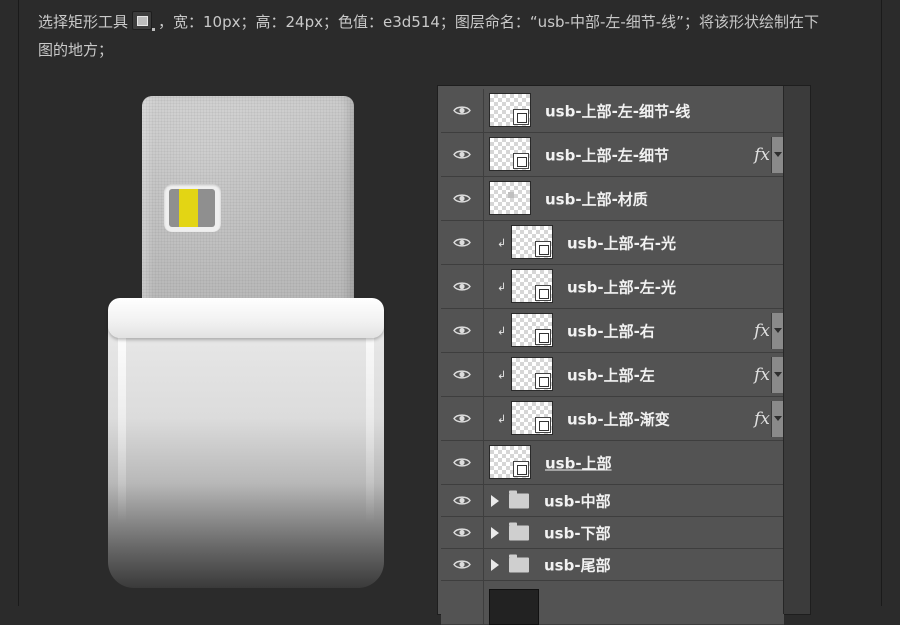 The height and width of the screenshot is (625, 900). Describe the element at coordinates (578, 462) in the screenshot. I see `layer-name: usb-上部` at that location.